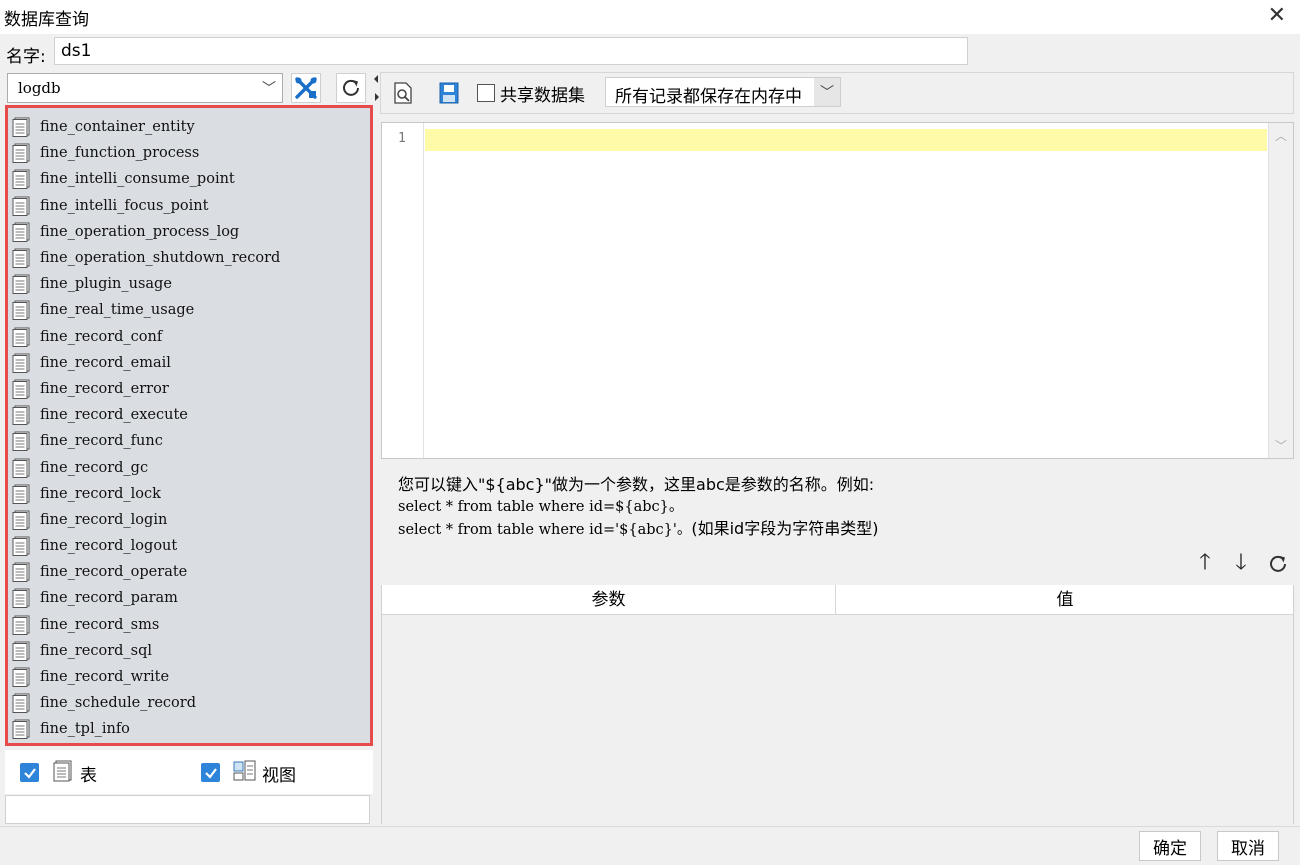  I want to click on name-input, so click(511, 51).